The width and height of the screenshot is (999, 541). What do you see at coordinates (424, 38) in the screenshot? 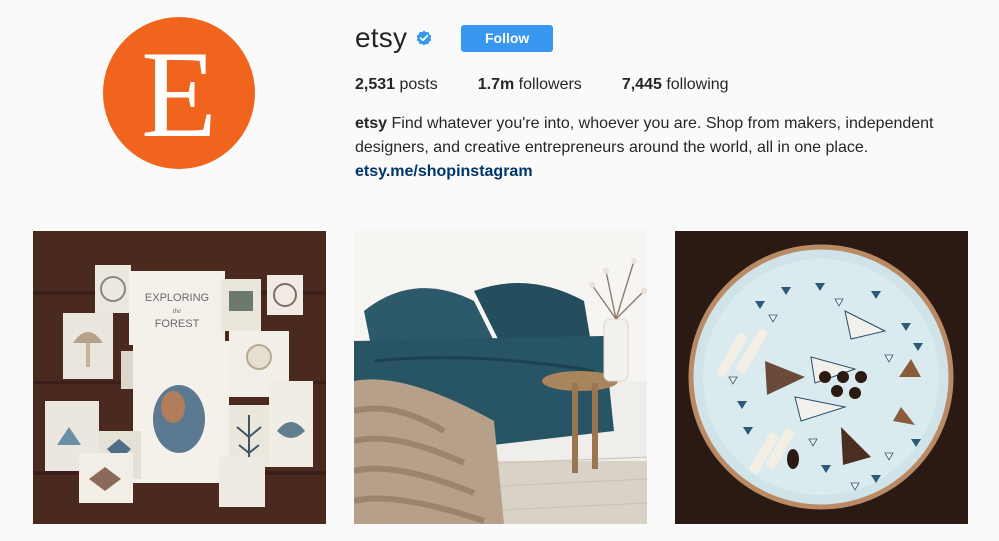
I see `verified-badge-icon` at bounding box center [424, 38].